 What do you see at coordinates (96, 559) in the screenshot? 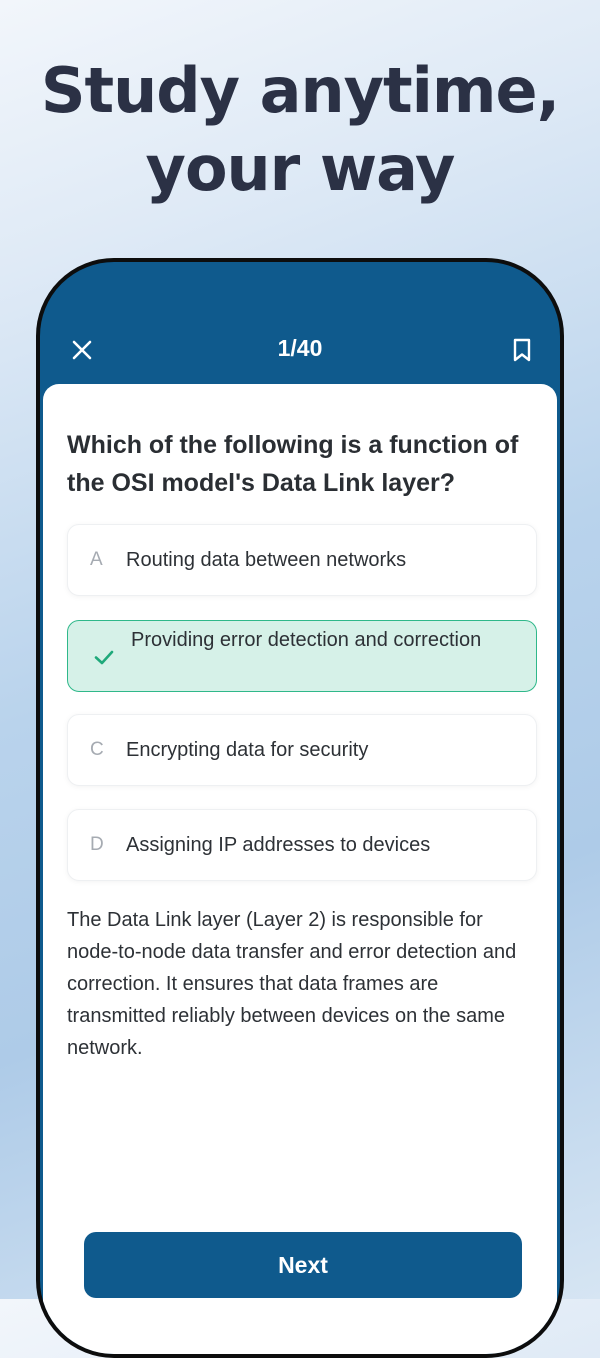
I see `option-letter: A` at bounding box center [96, 559].